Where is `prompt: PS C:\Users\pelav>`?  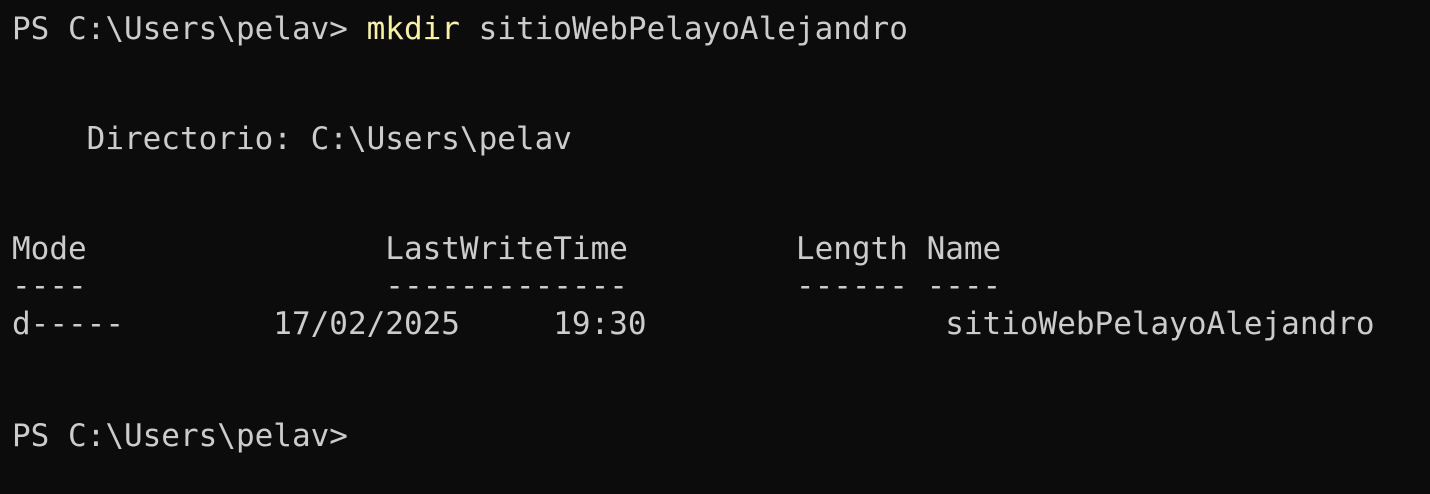 prompt: PS C:\Users\pelav> is located at coordinates (180, 29).